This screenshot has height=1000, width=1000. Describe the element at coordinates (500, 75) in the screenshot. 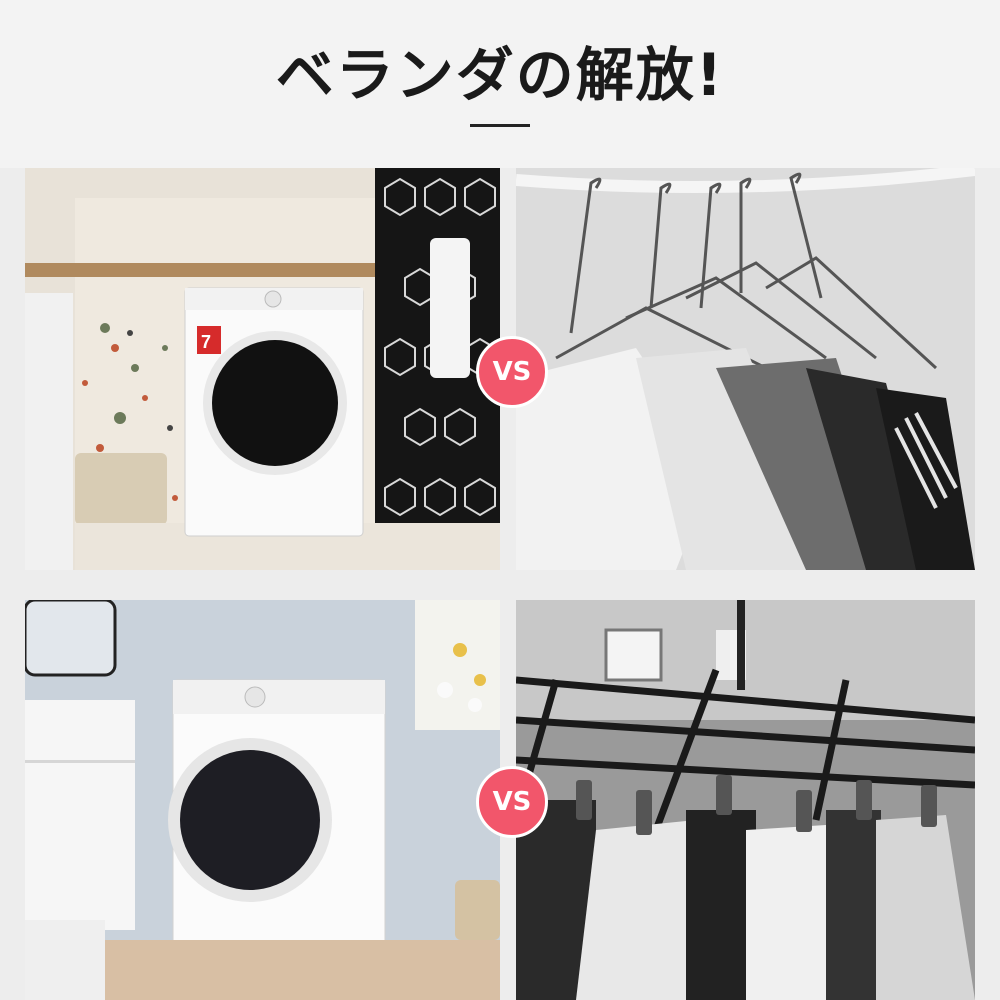

I see `page-title: ベランダの解放!` at that location.